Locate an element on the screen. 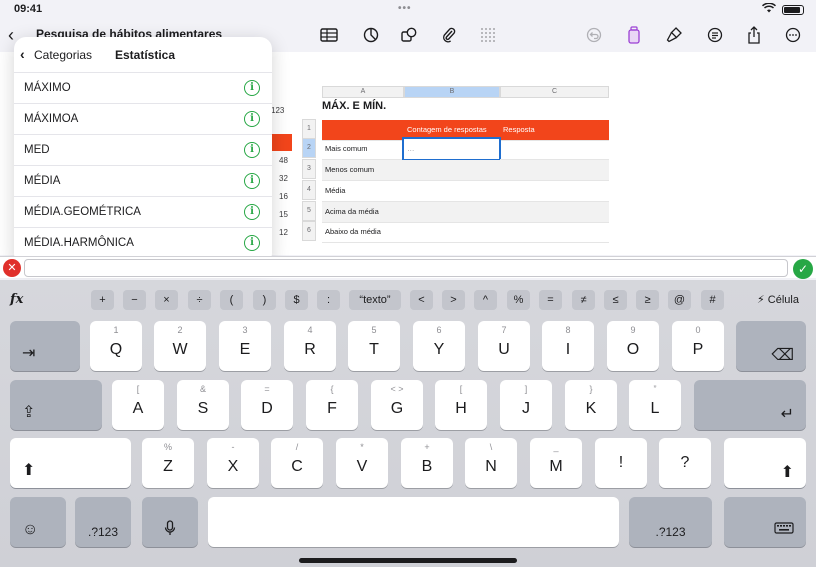  op-key-text: “texto” is located at coordinates (375, 300).